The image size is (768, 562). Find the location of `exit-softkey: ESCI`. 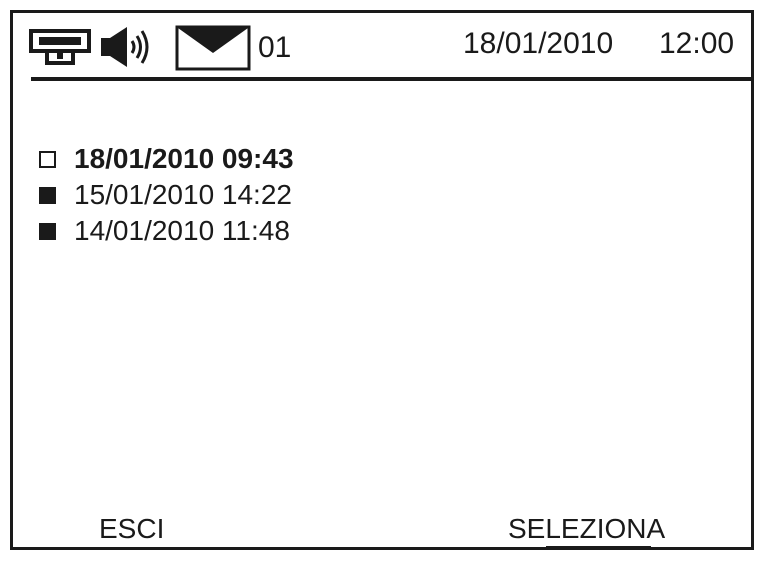

exit-softkey: ESCI is located at coordinates (136, 531).